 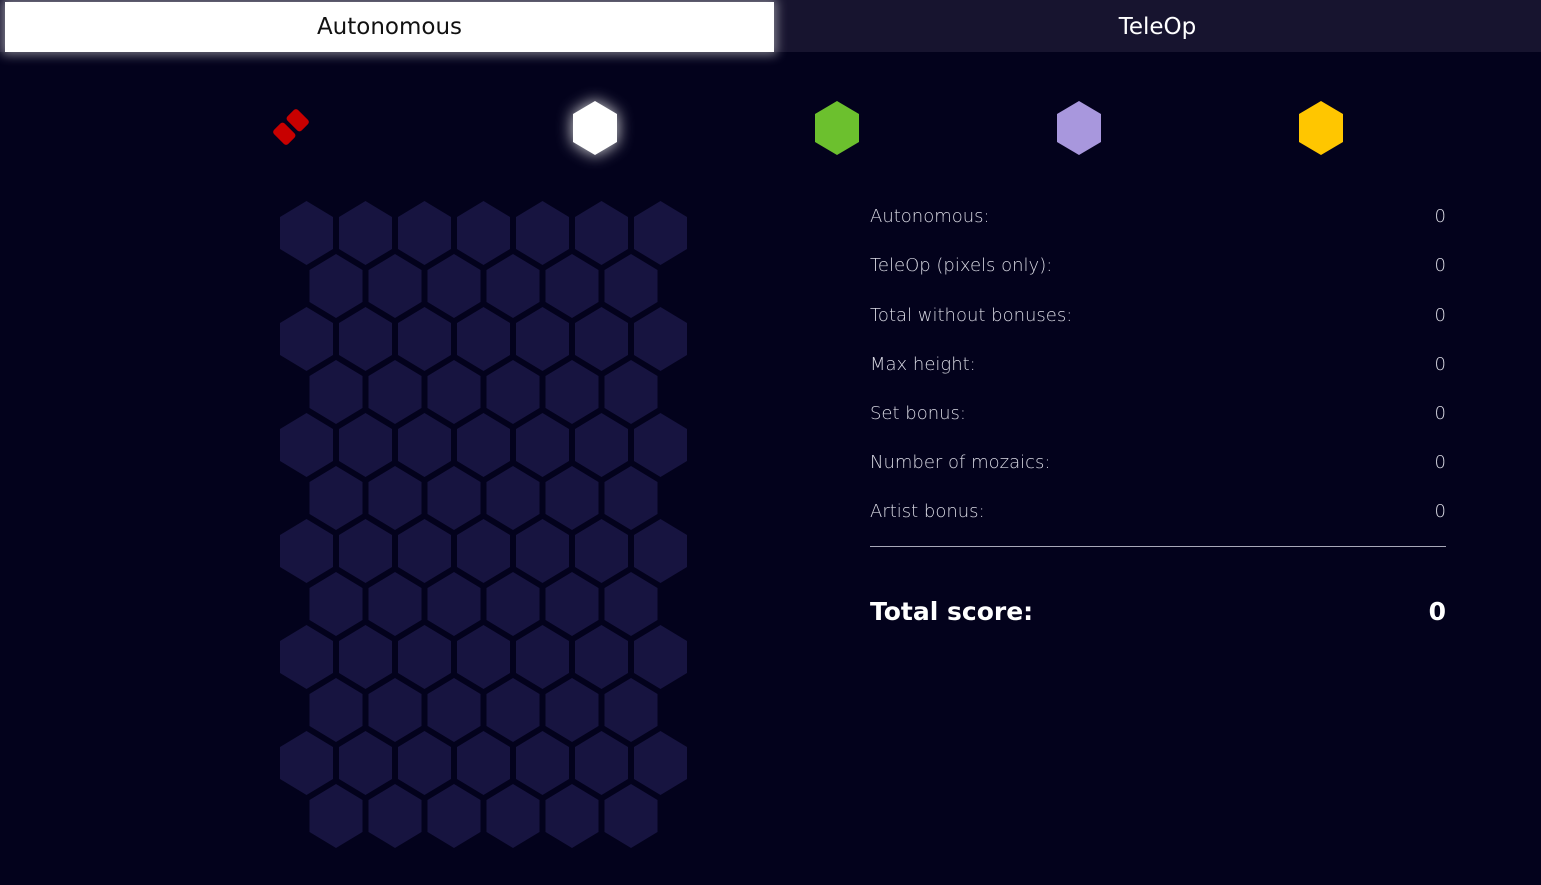 What do you see at coordinates (395, 286) in the screenshot?
I see `board-cell-r2-c2` at bounding box center [395, 286].